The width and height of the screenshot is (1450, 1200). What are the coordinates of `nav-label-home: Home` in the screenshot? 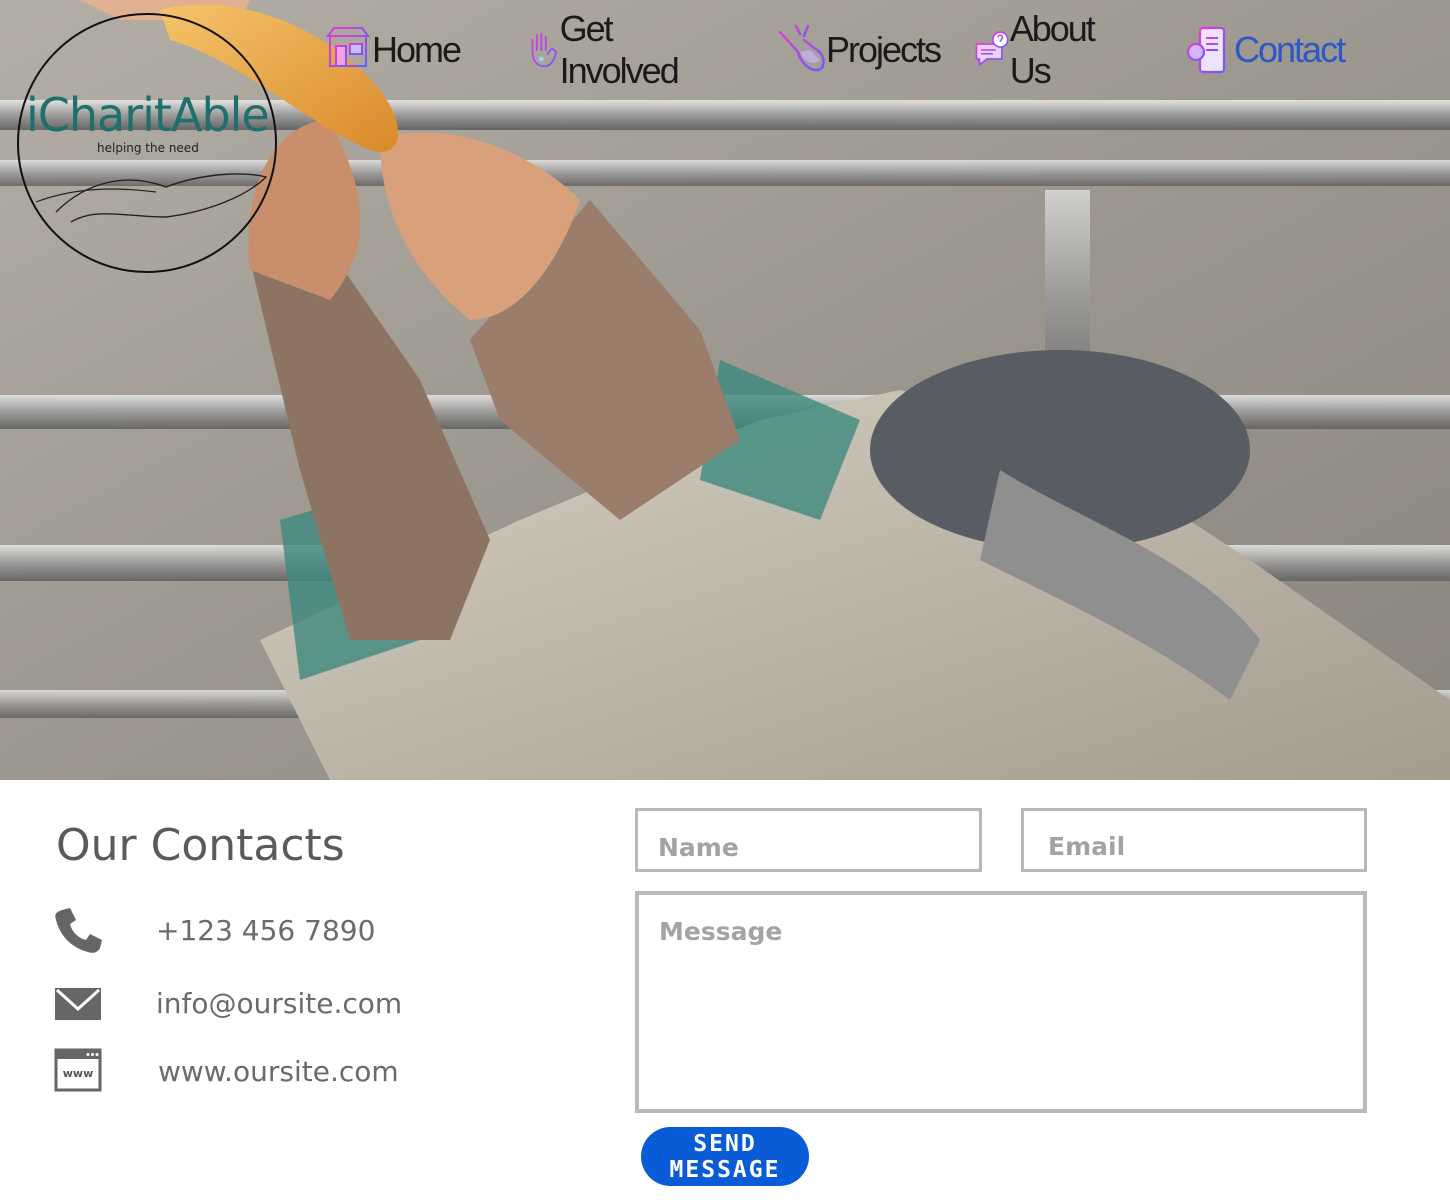 It's located at (417, 49).